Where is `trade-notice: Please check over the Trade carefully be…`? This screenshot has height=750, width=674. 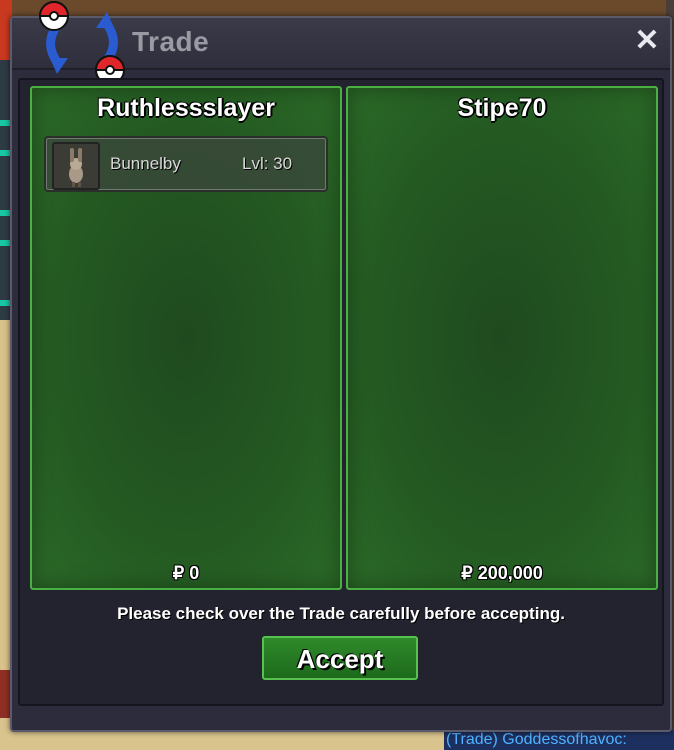 trade-notice: Please check over the Trade carefully be… is located at coordinates (341, 613).